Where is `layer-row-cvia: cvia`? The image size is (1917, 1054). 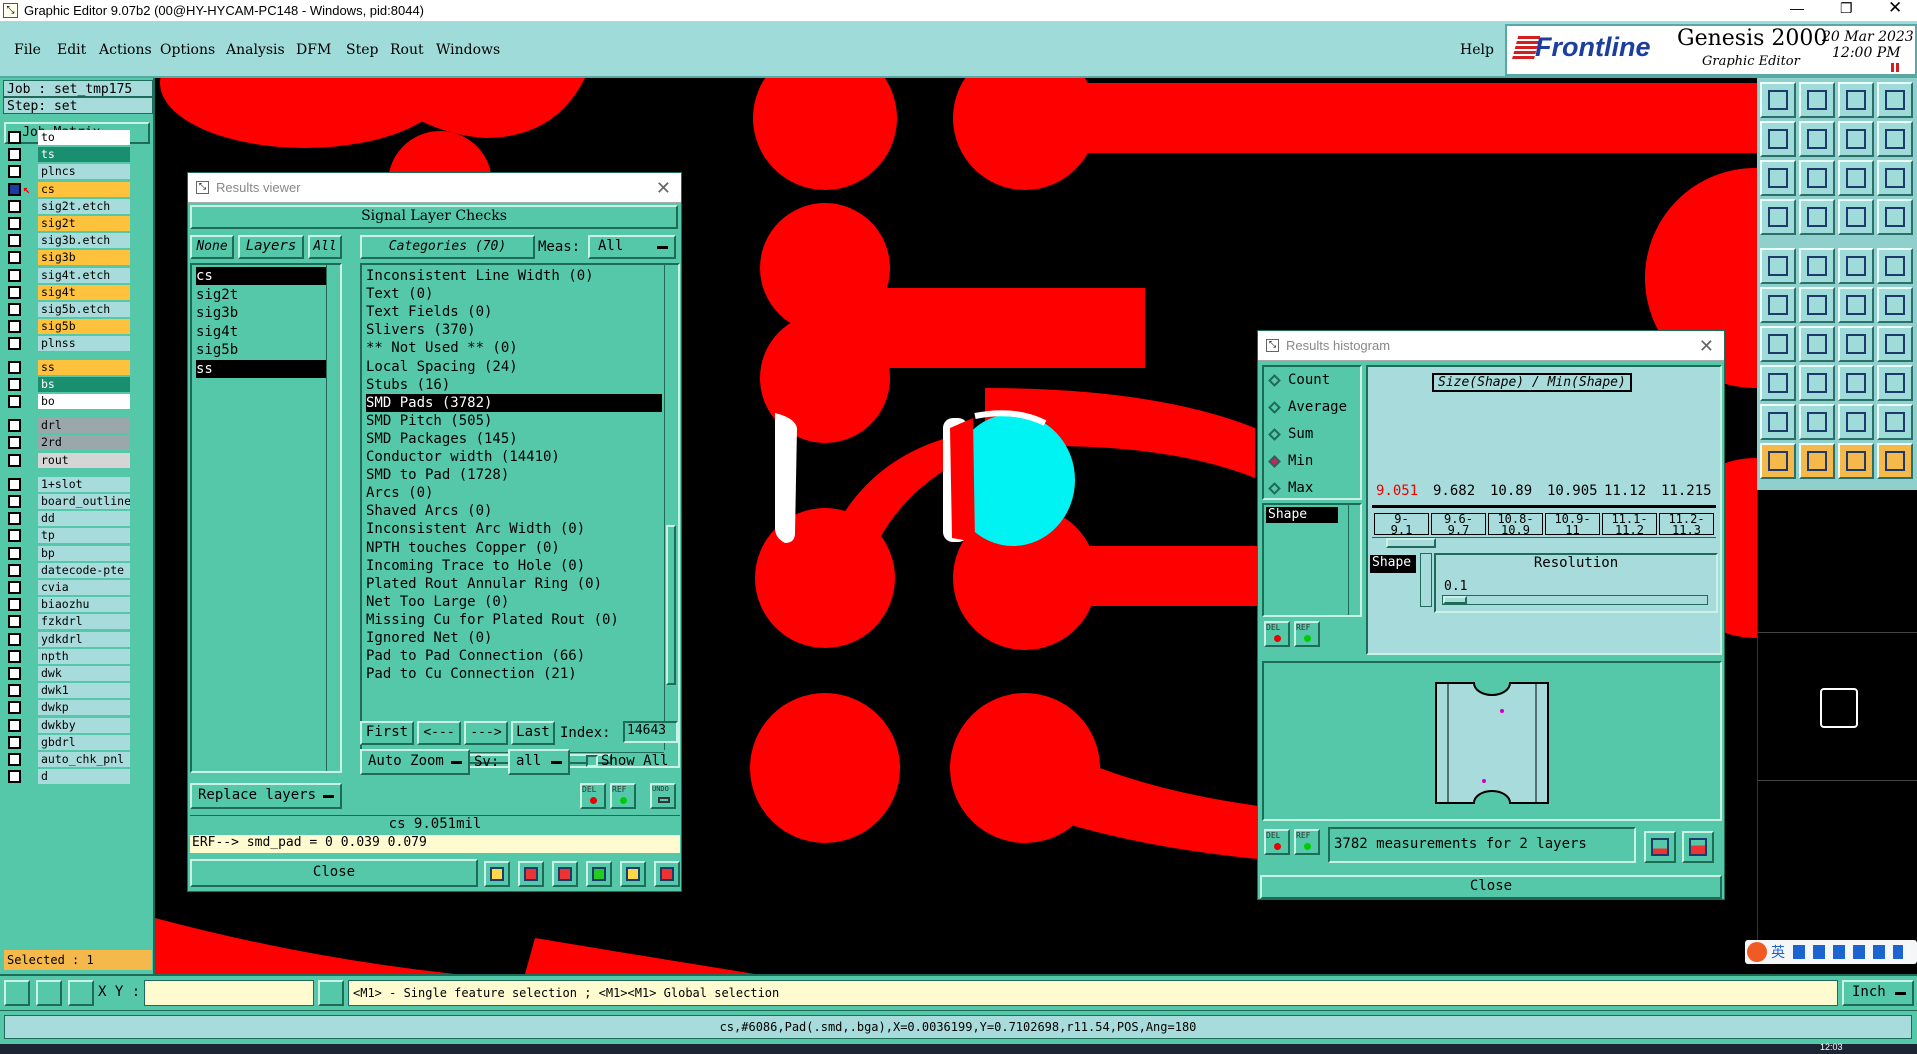
layer-row-cvia: cvia is located at coordinates (69, 587).